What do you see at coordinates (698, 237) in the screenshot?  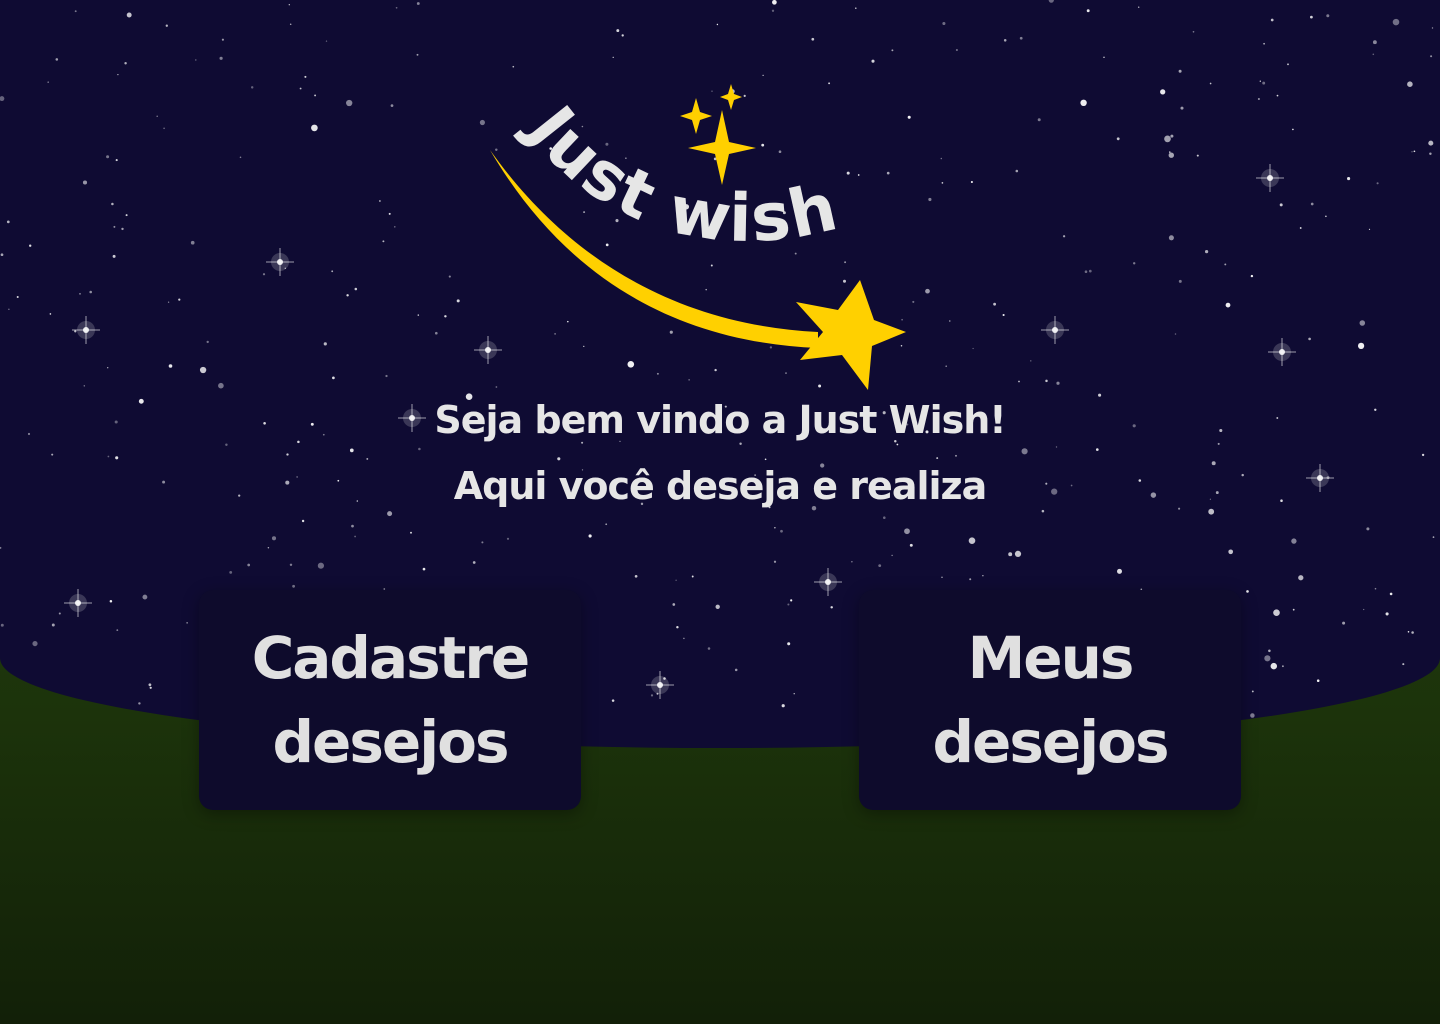 I see `just-wish-logo: Just wish` at bounding box center [698, 237].